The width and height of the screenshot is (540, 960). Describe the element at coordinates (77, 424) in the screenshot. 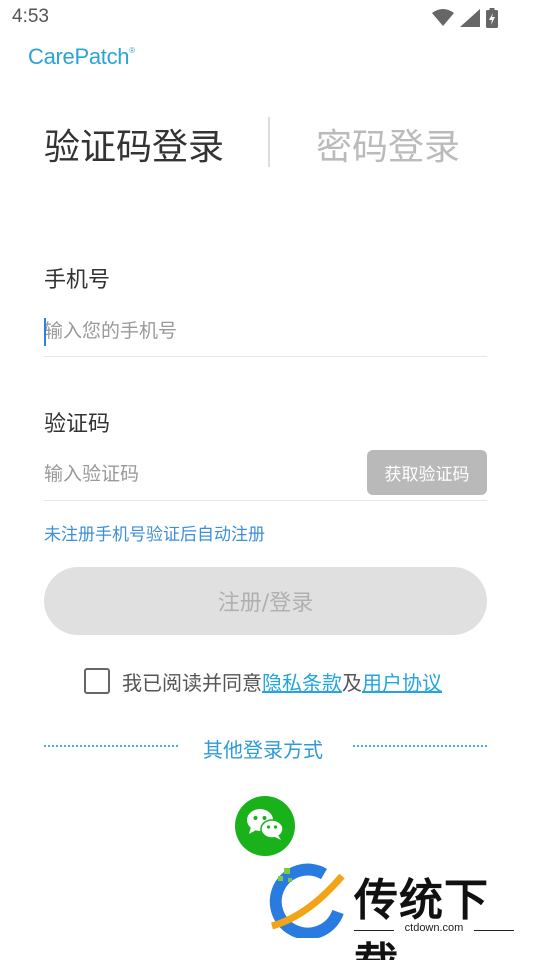

I see `code-label: 验证码` at that location.